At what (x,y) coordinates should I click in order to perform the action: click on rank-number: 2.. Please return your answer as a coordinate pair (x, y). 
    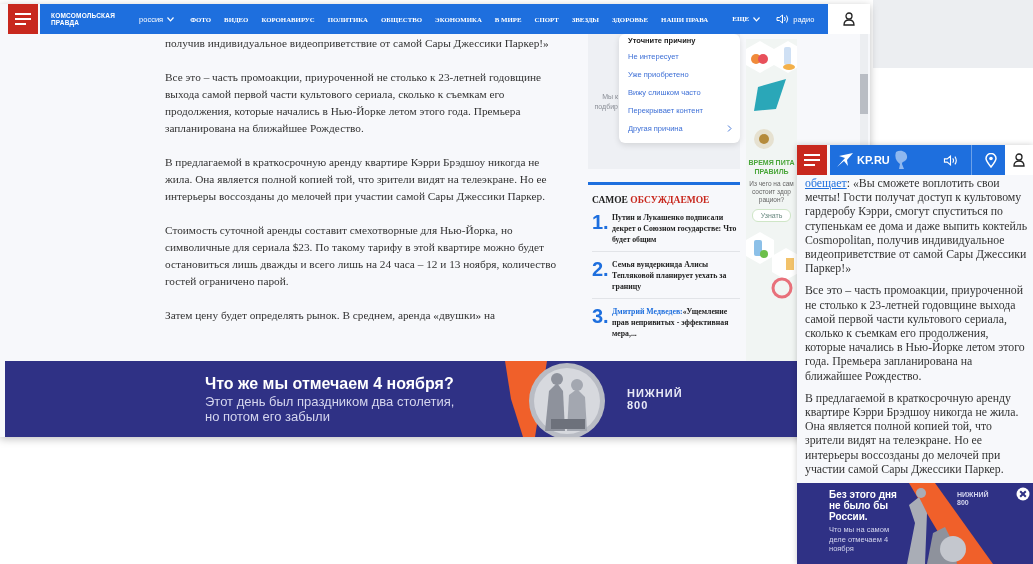
    Looking at the image, I should click on (600, 270).